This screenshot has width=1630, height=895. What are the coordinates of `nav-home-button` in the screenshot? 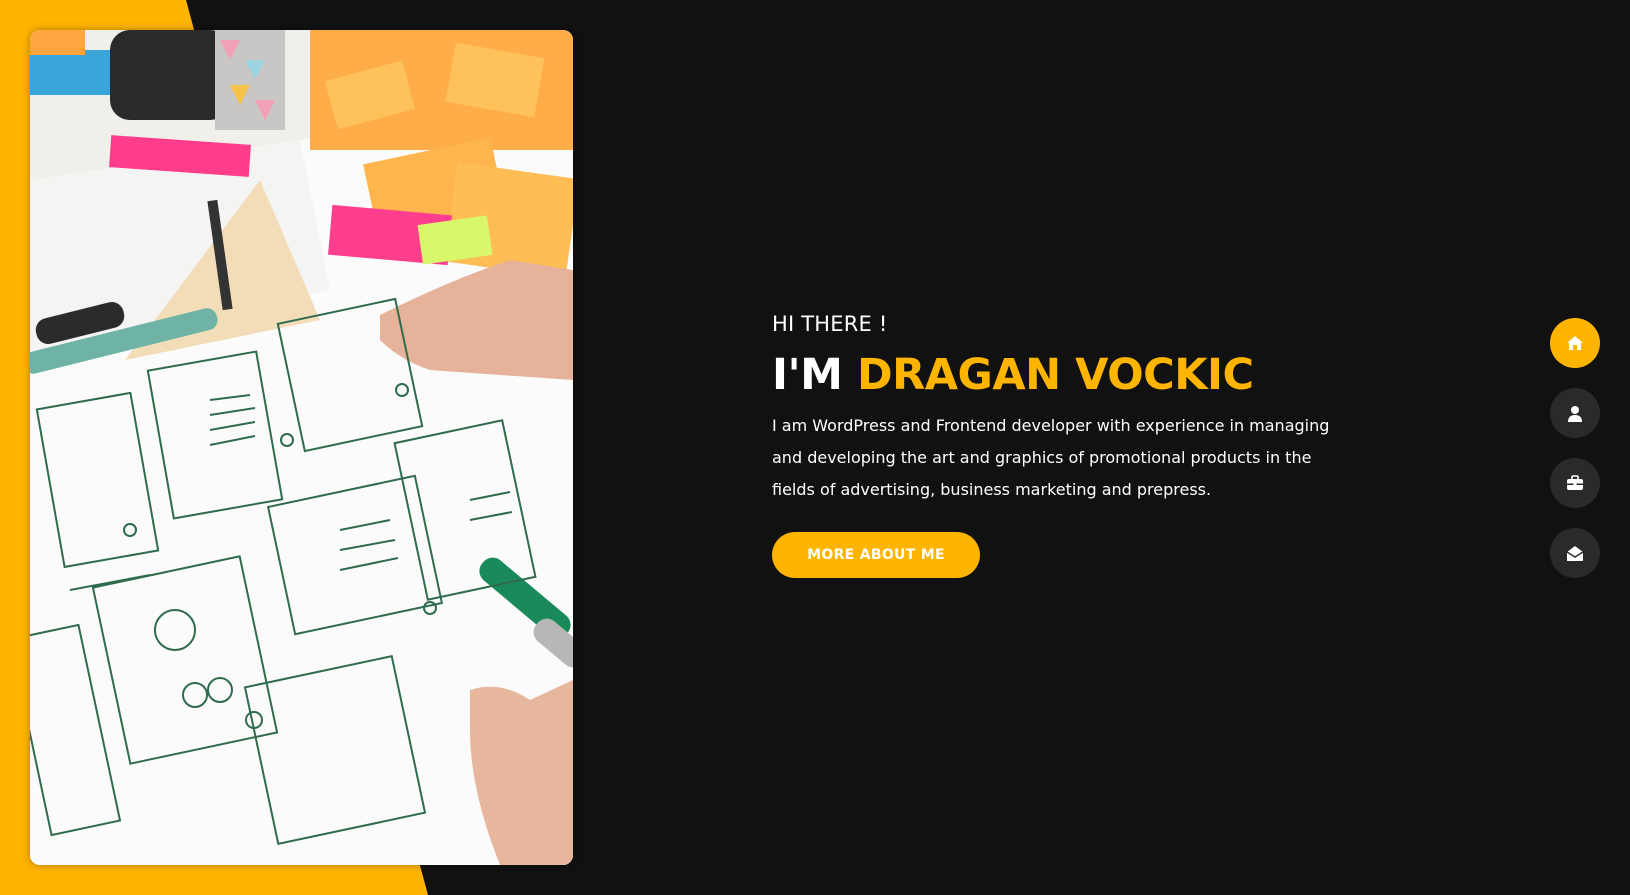 It's located at (1575, 343).